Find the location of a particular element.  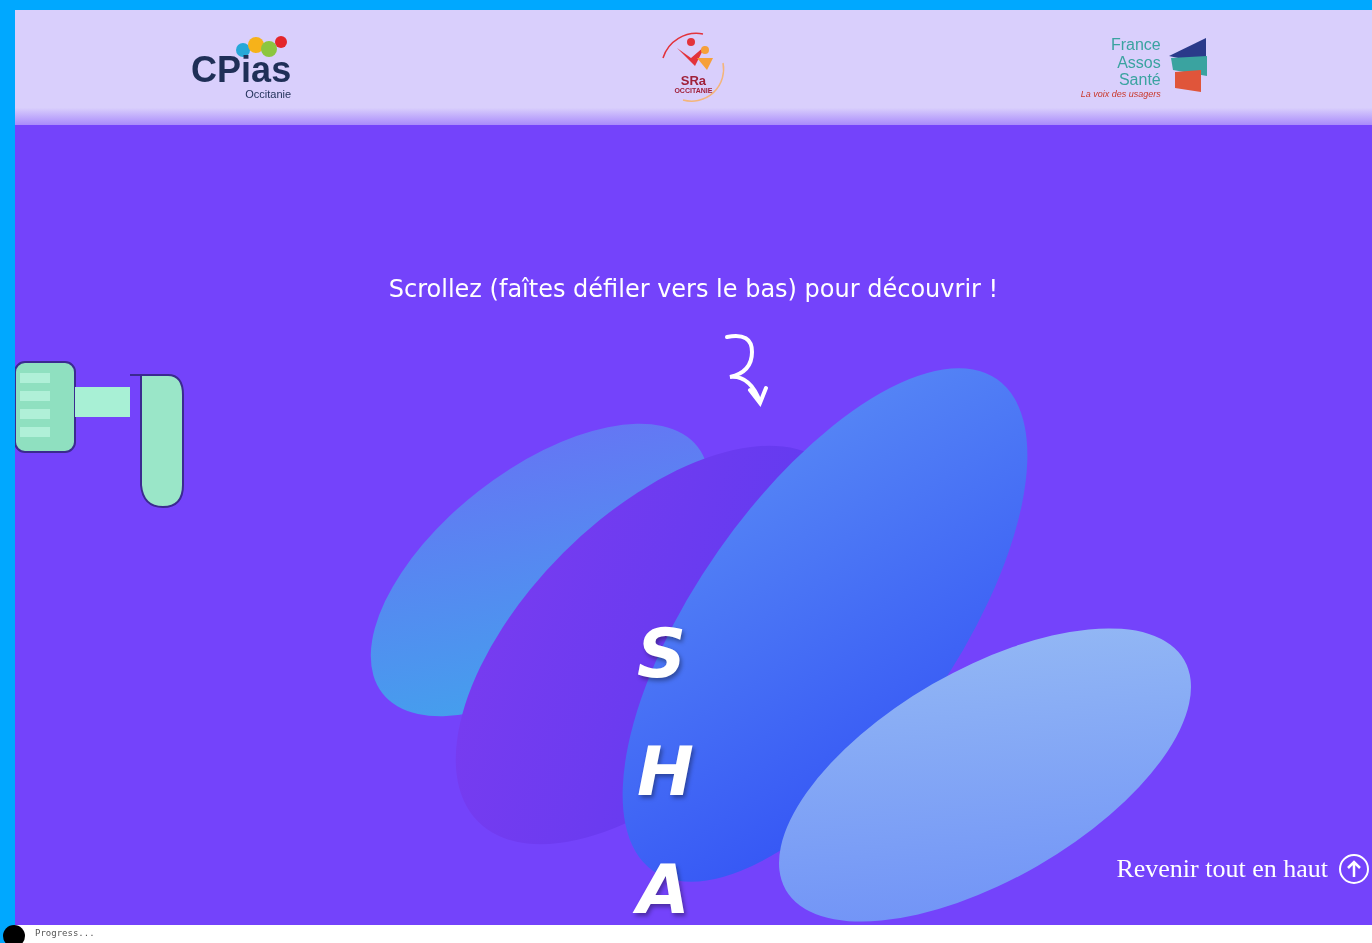

back-to-top-button: Revenir tout en haut is located at coordinates (1243, 869).